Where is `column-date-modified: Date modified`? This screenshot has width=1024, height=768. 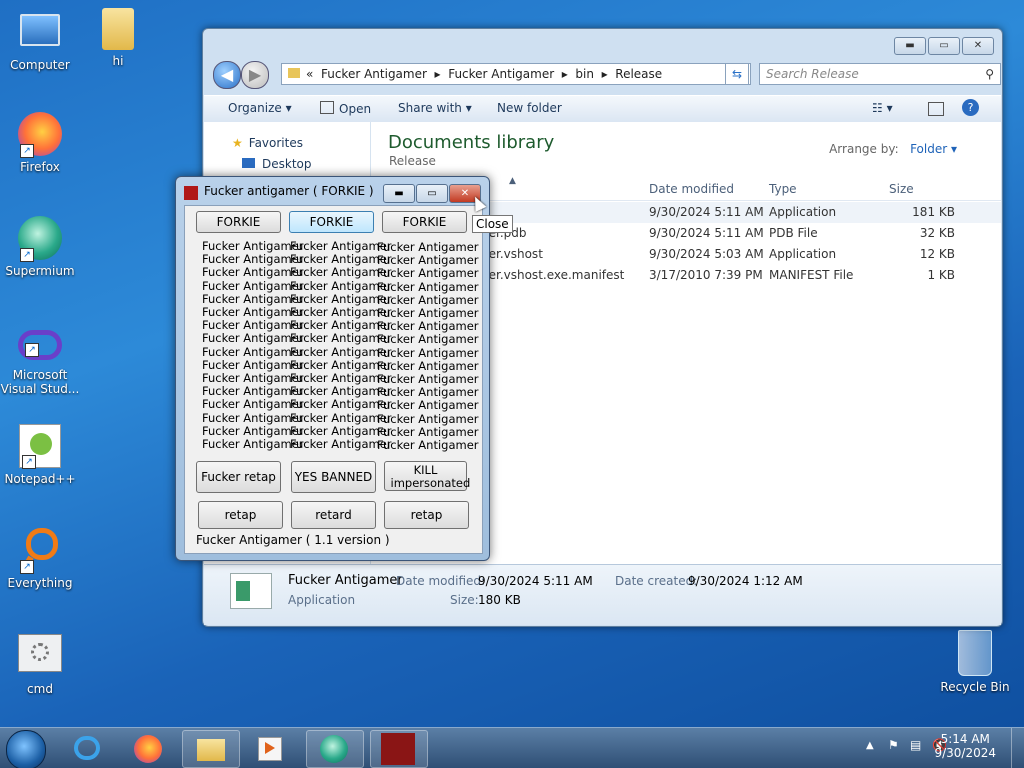
column-date-modified: Date modified is located at coordinates (691, 189).